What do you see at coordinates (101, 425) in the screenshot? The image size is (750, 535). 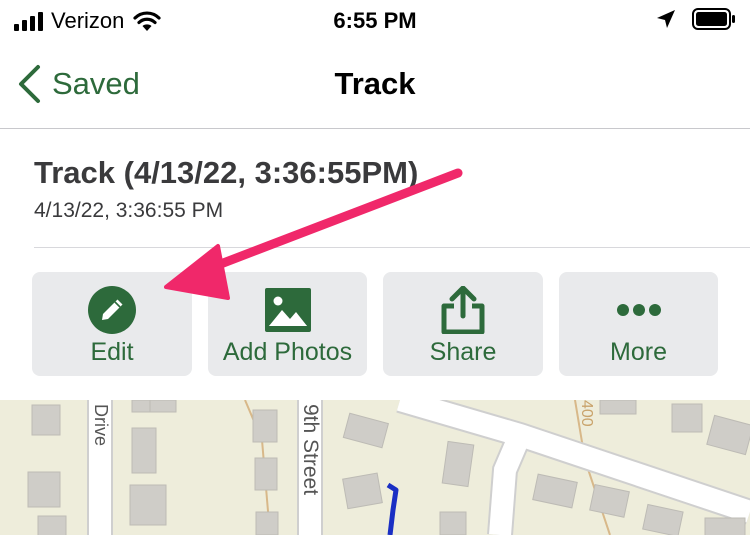 I see `street-label-drive: Drive` at bounding box center [101, 425].